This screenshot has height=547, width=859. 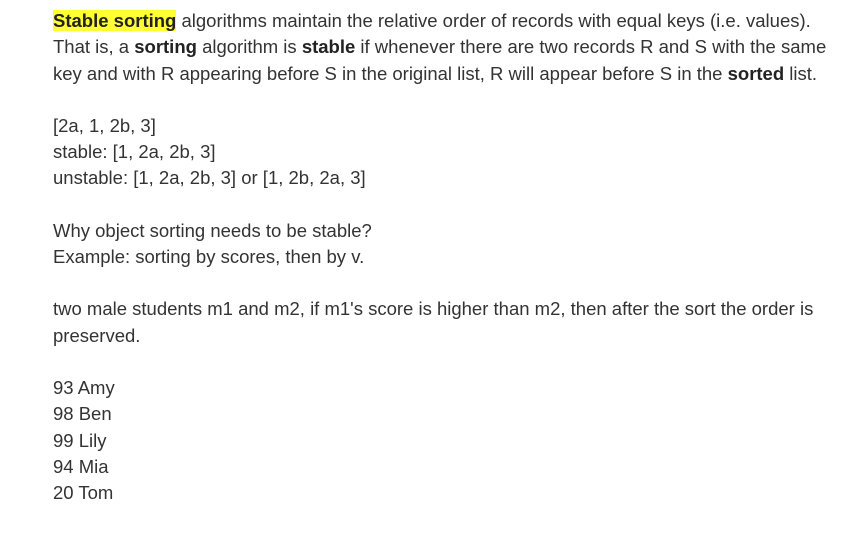 What do you see at coordinates (84, 387) in the screenshot?
I see `score-item: 93 Amy` at bounding box center [84, 387].